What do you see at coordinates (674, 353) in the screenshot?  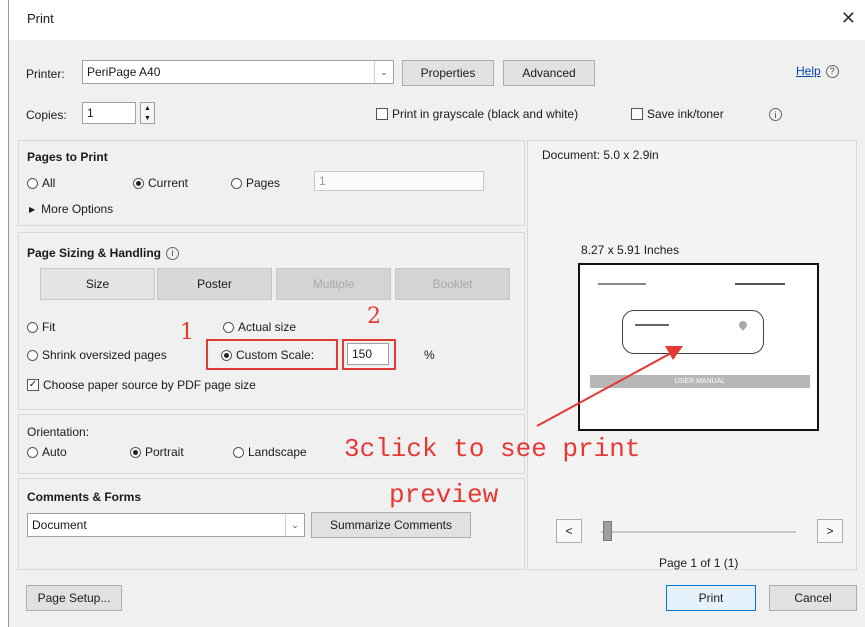 I see `annotation-arrow-head` at bounding box center [674, 353].